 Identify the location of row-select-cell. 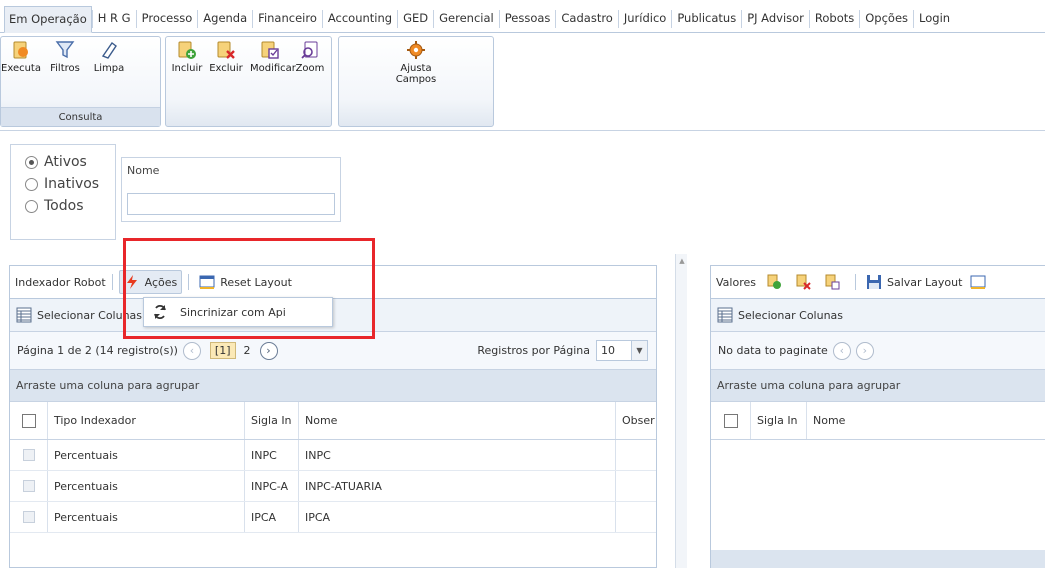
(29, 517).